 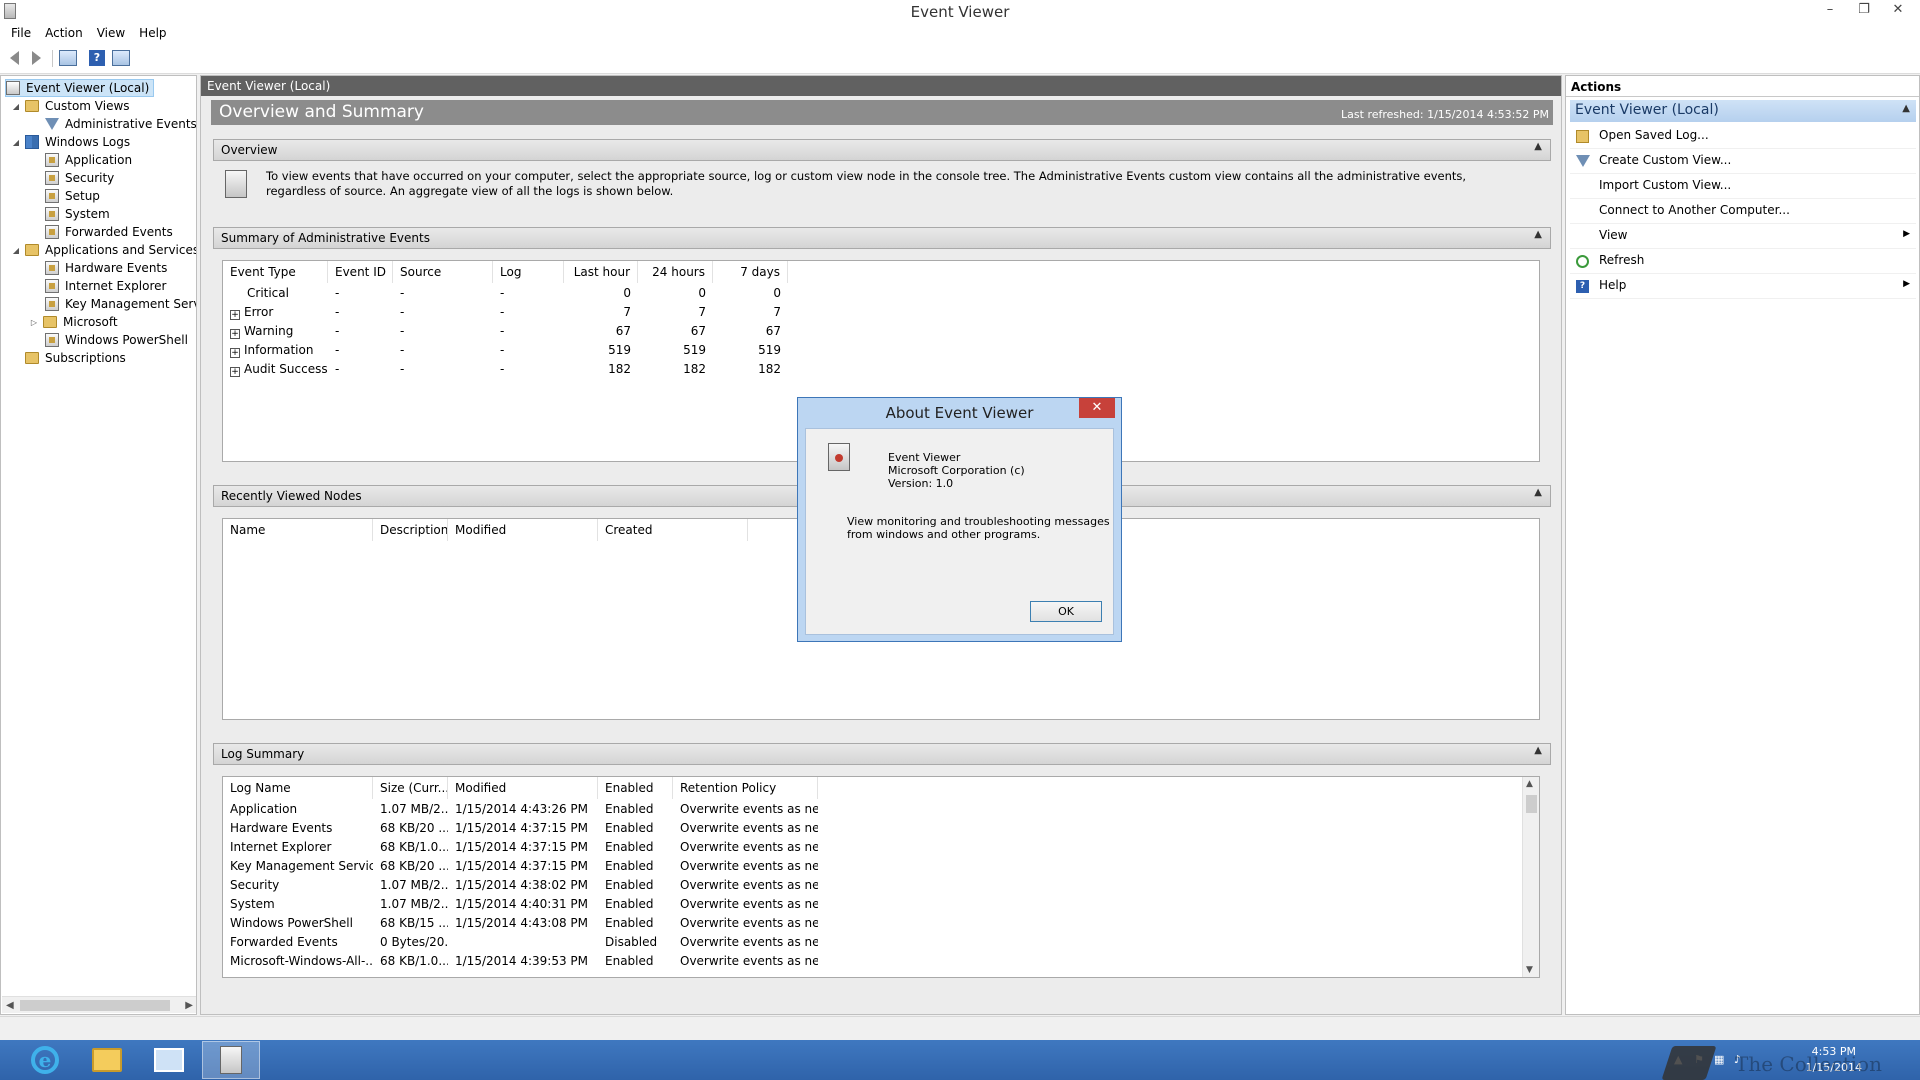 I want to click on summary-row-information: + Information - - - 519 519 519, so click(x=881, y=350).